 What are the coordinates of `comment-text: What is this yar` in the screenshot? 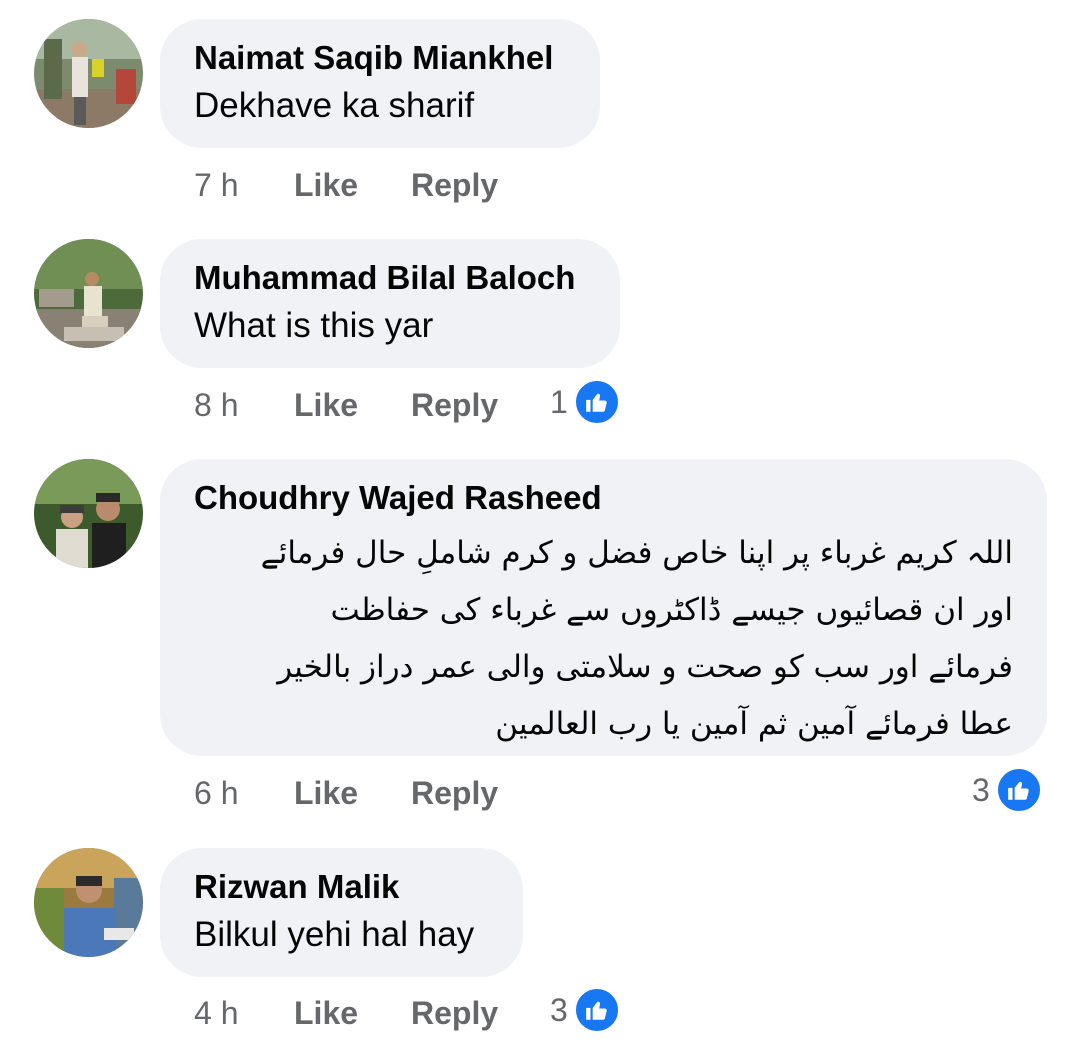 It's located at (314, 325).